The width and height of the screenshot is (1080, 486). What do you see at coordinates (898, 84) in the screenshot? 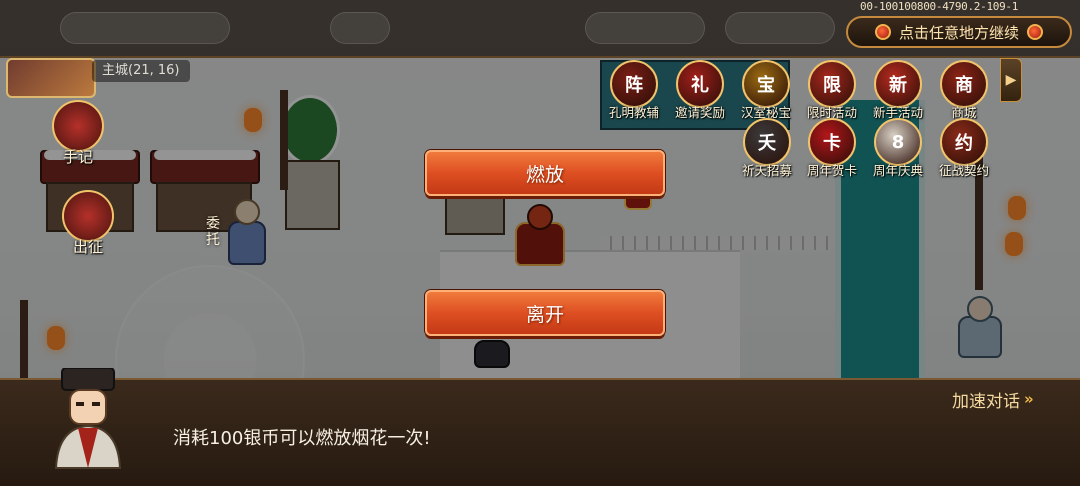
I see `activity-icon: 新` at bounding box center [898, 84].